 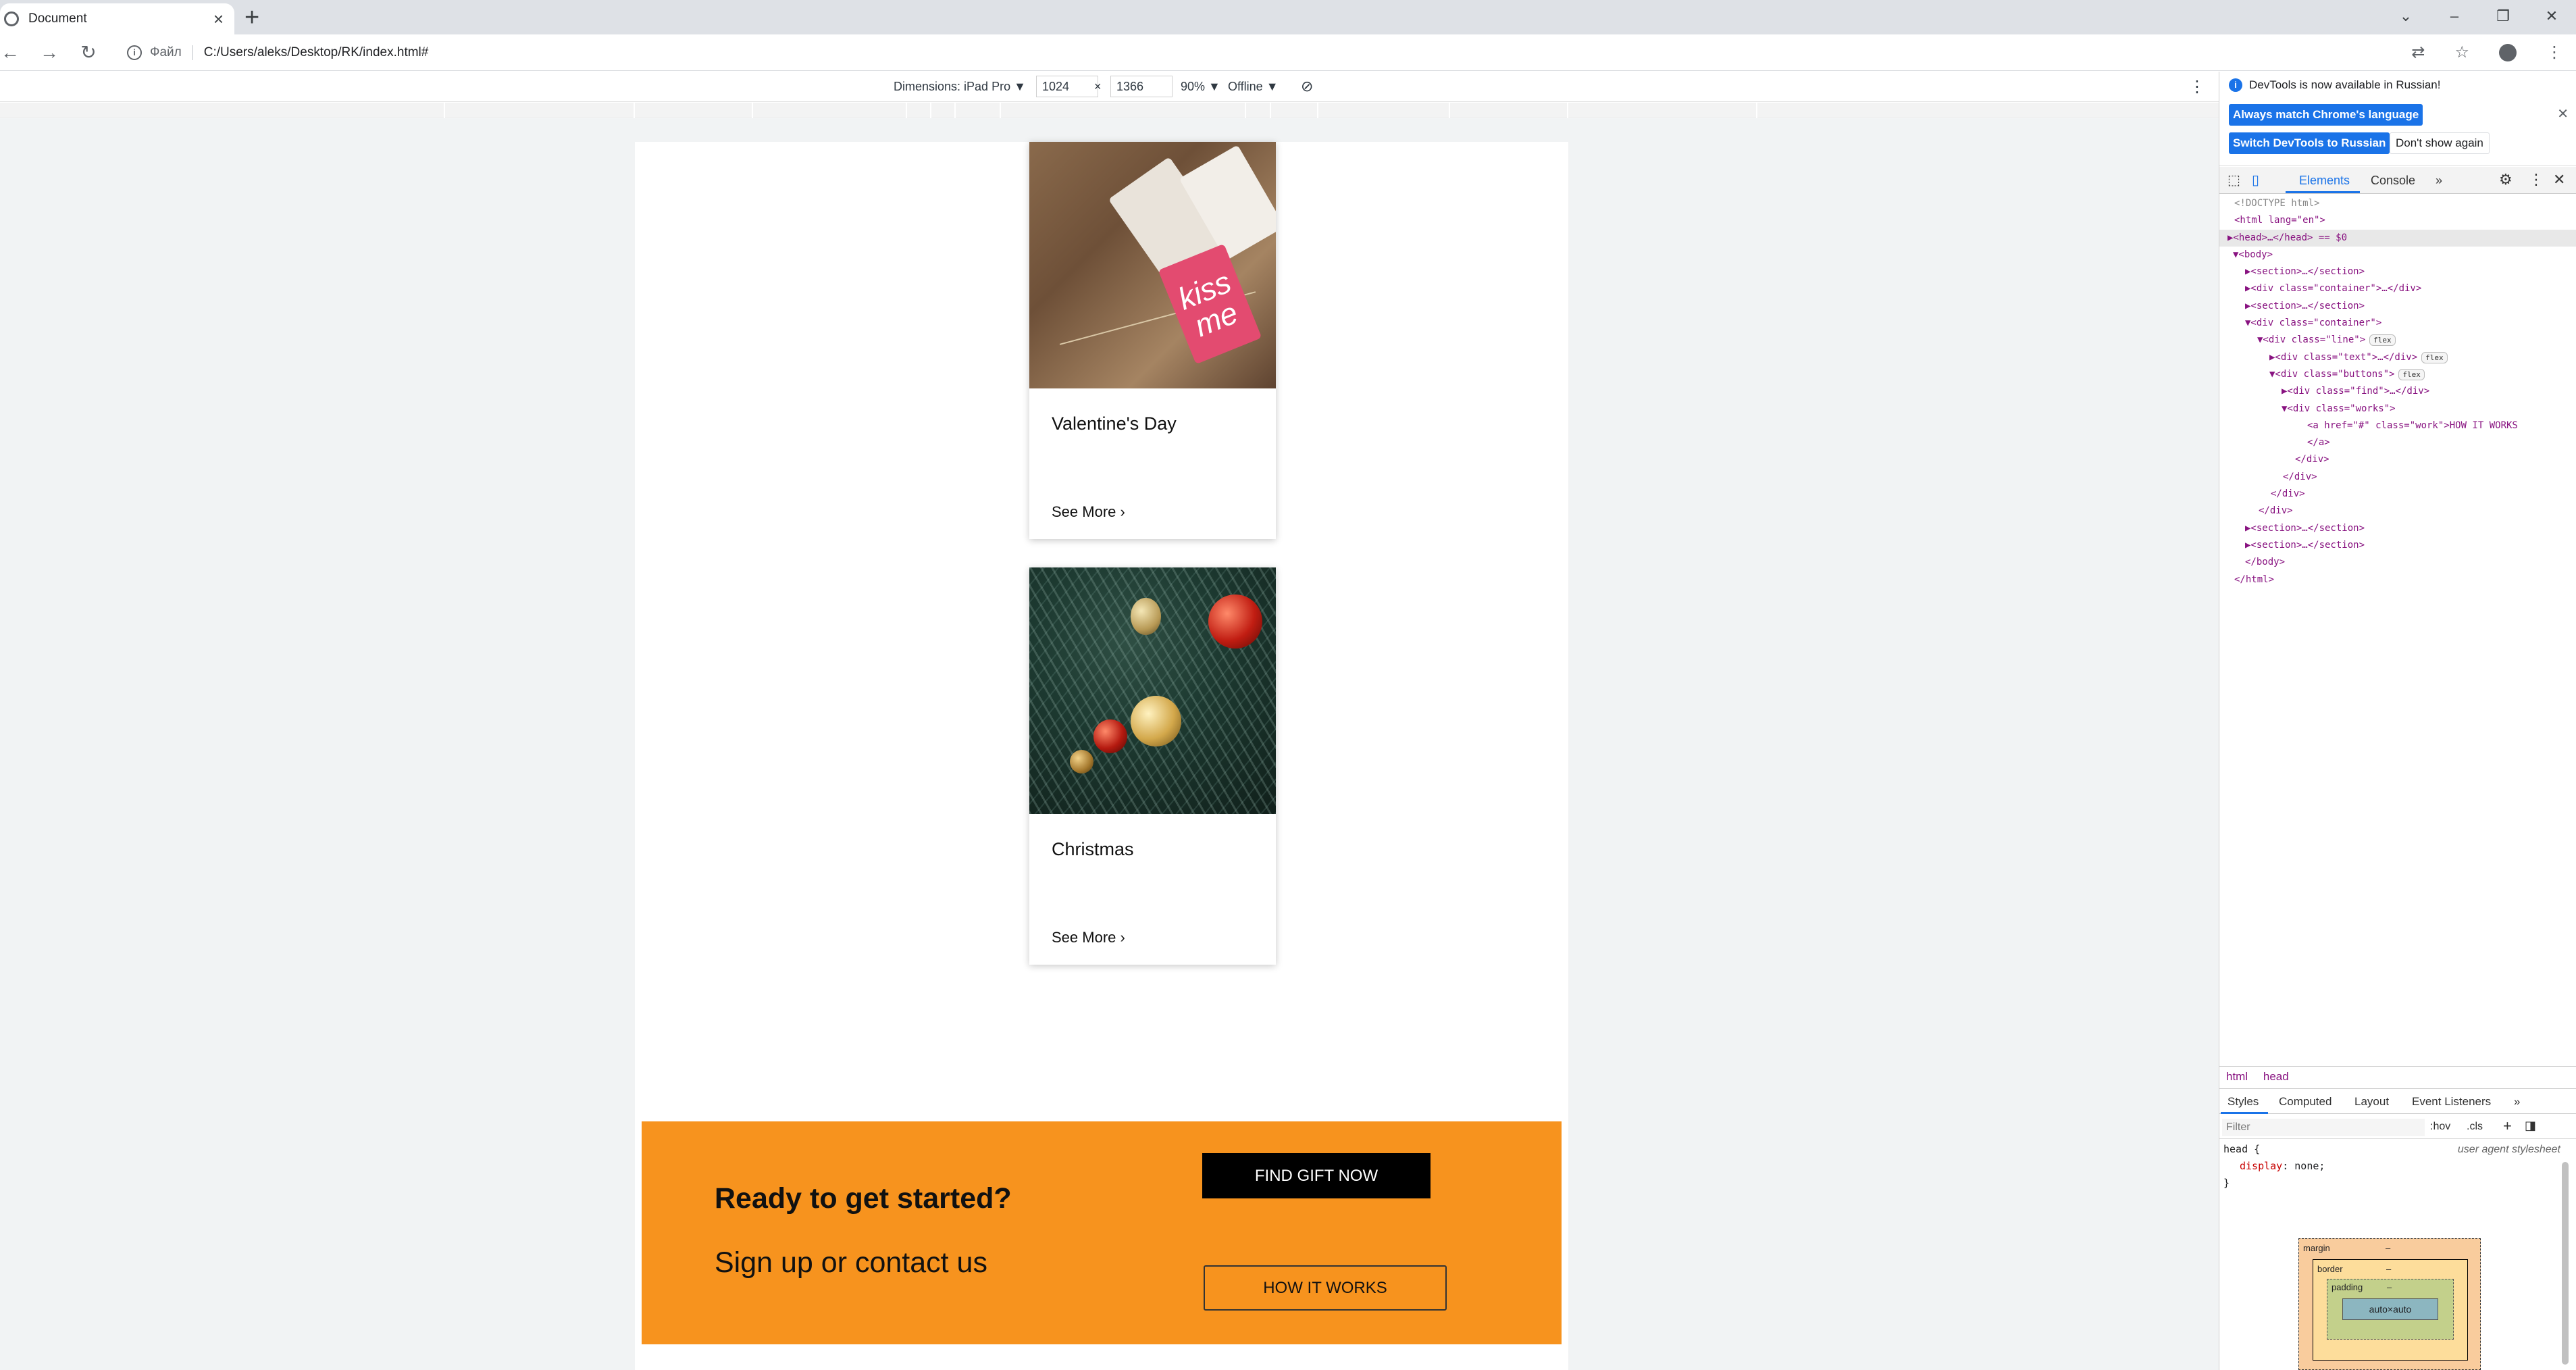 What do you see at coordinates (2309, 143) in the screenshot?
I see `switch-russian-button: Switch DevTools to Russian` at bounding box center [2309, 143].